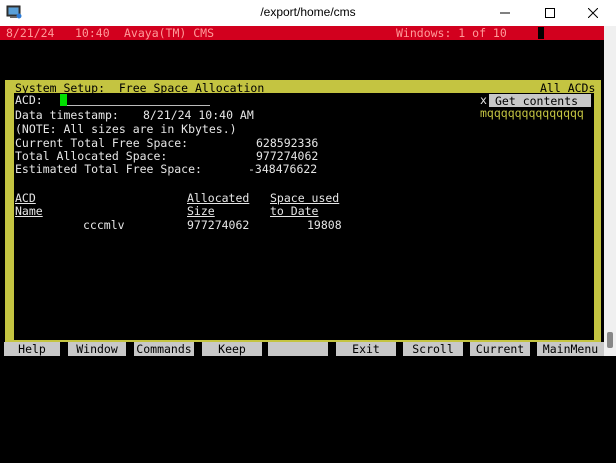  What do you see at coordinates (500, 349) in the screenshot?
I see `fkey-current: Current` at bounding box center [500, 349].